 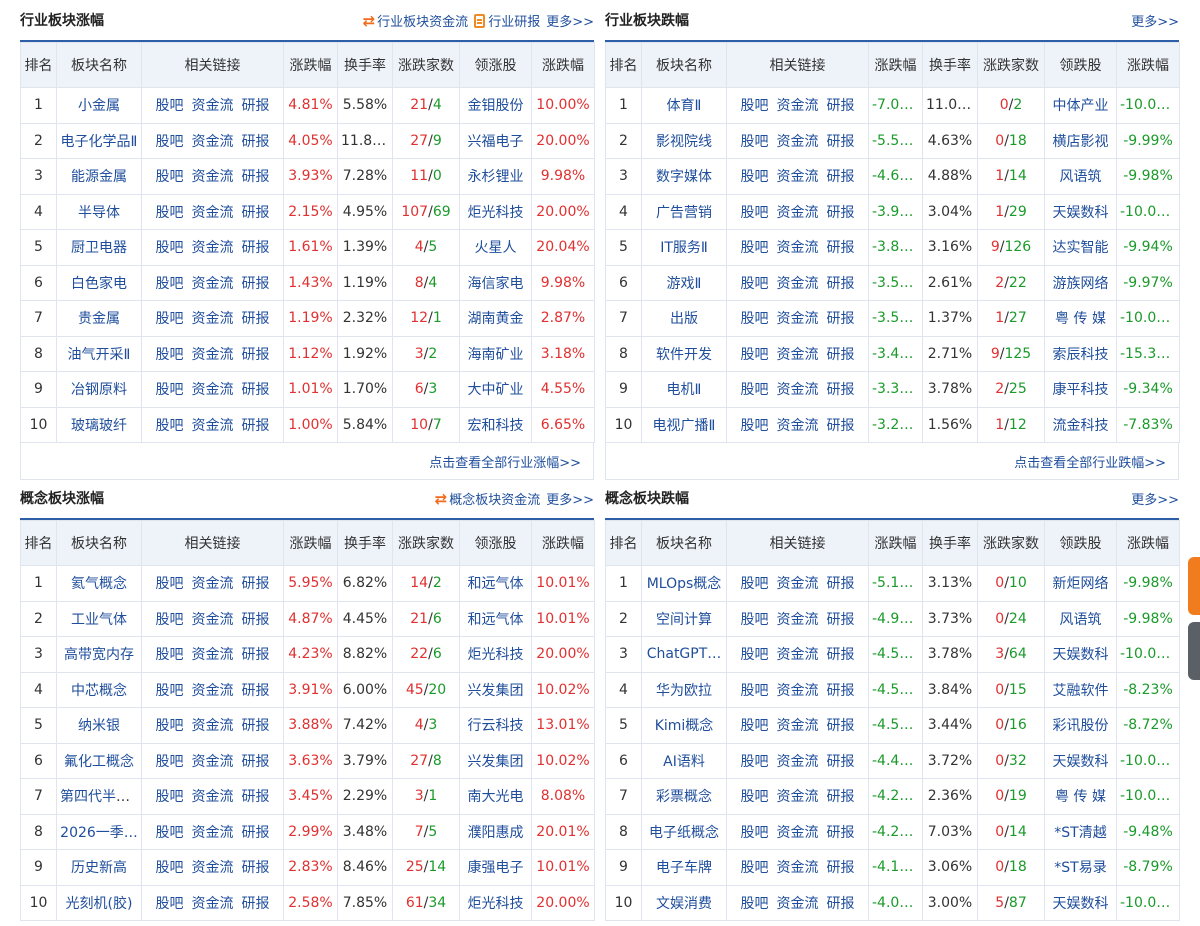 I want to click on sector-name-link: 空间计算, so click(x=684, y=620).